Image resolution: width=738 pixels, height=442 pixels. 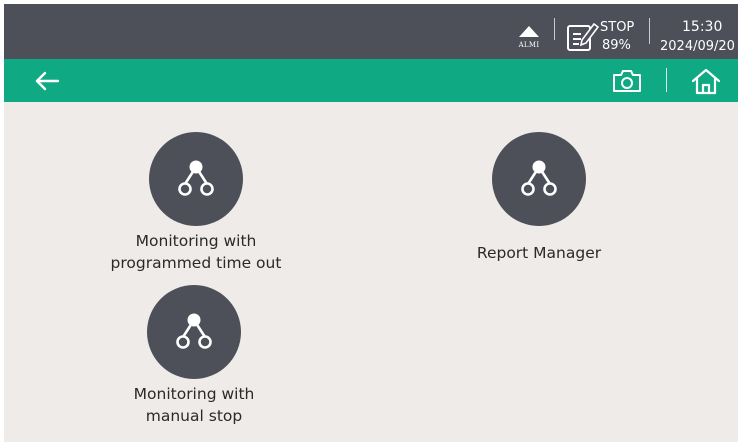 What do you see at coordinates (702, 27) in the screenshot?
I see `clock-time: 15:30` at bounding box center [702, 27].